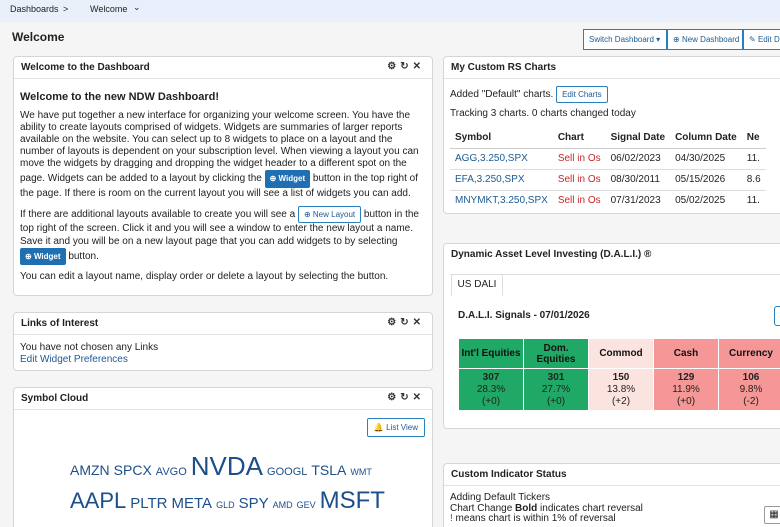 Image resolution: width=780 pixels, height=527 pixels. I want to click on new-layout-button: ⊕ New Layout, so click(329, 214).